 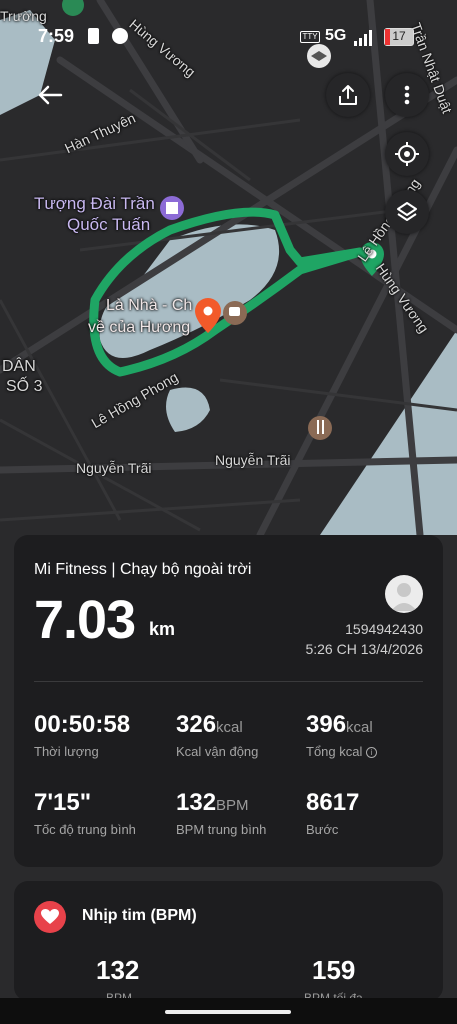 I want to click on map-label-nguyen-trai-2: Nguyễn Trãi, so click(x=253, y=460).